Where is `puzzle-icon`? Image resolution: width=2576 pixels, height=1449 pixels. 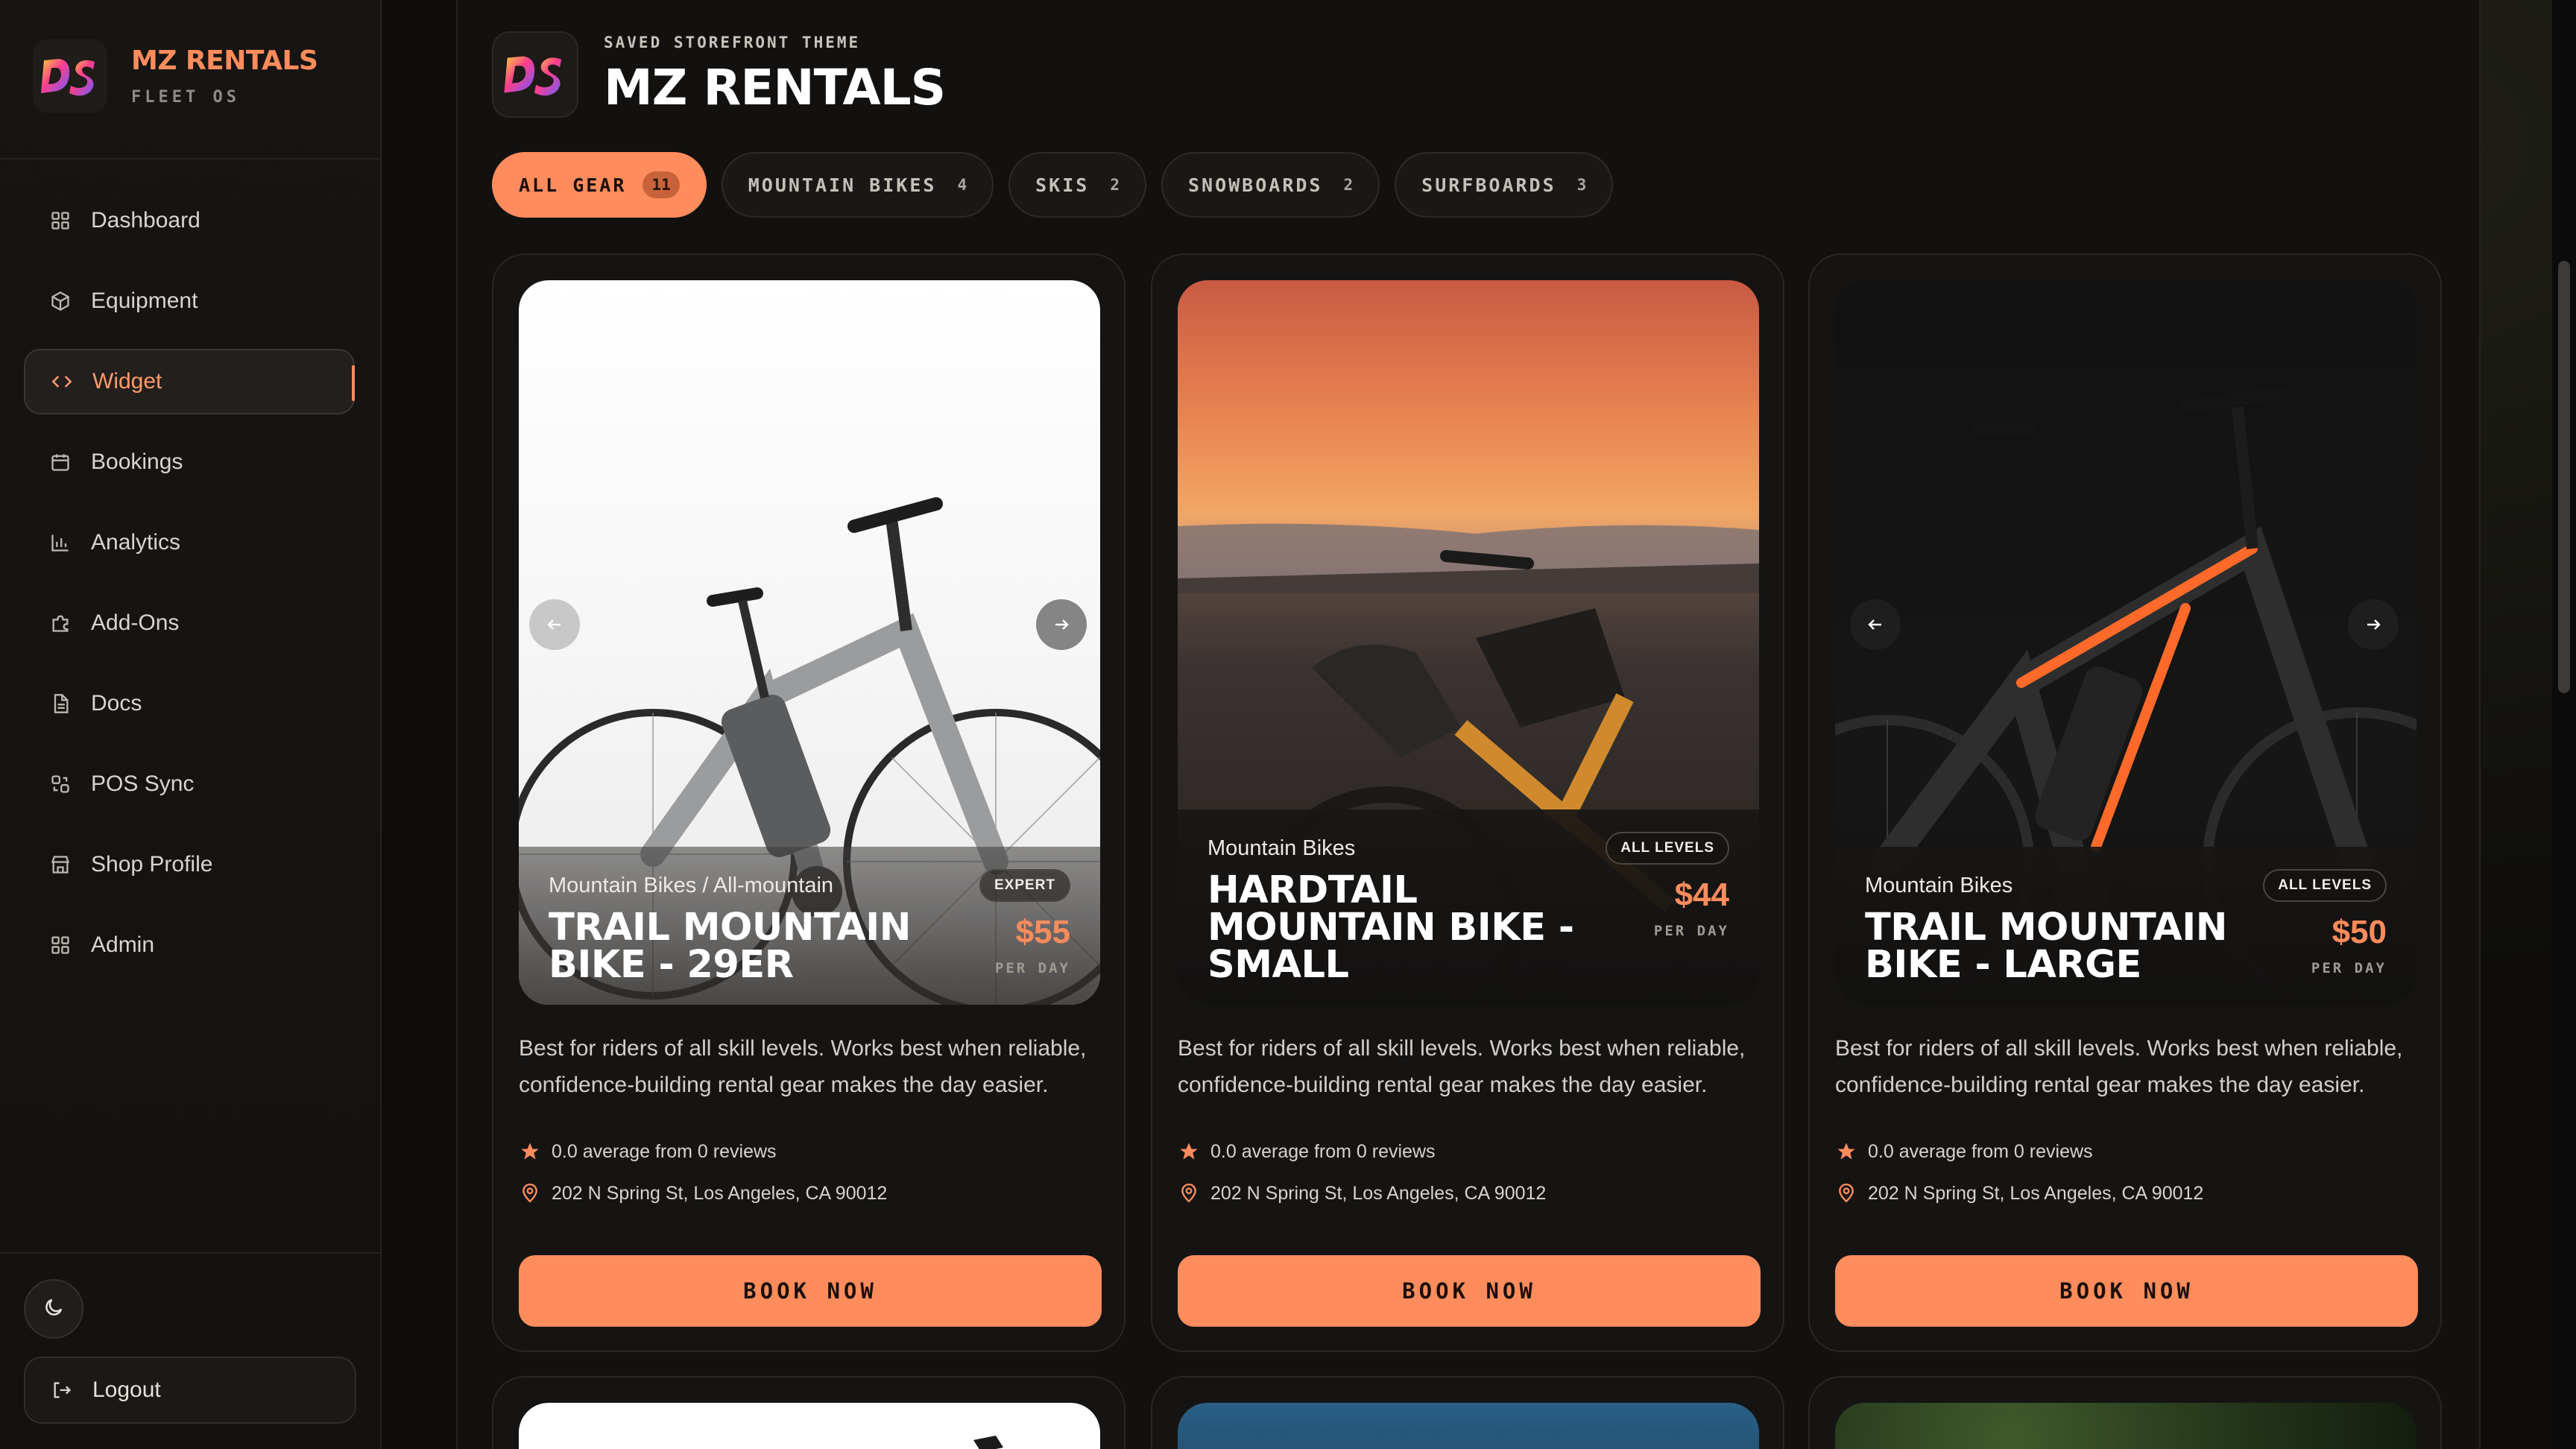
puzzle-icon is located at coordinates (60, 623).